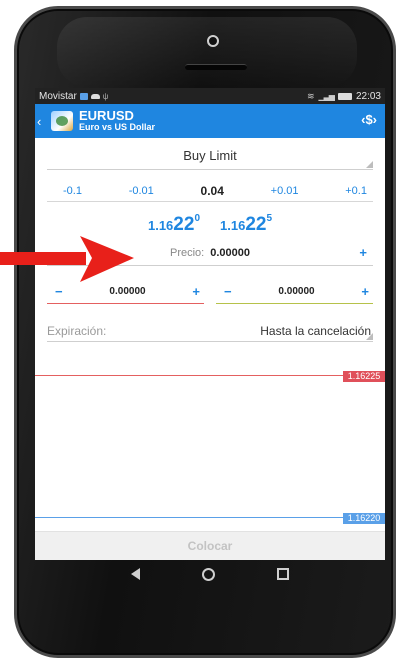 The height and width of the screenshot is (662, 396). Describe the element at coordinates (43, 258) in the screenshot. I see `arrow-shaft` at that location.